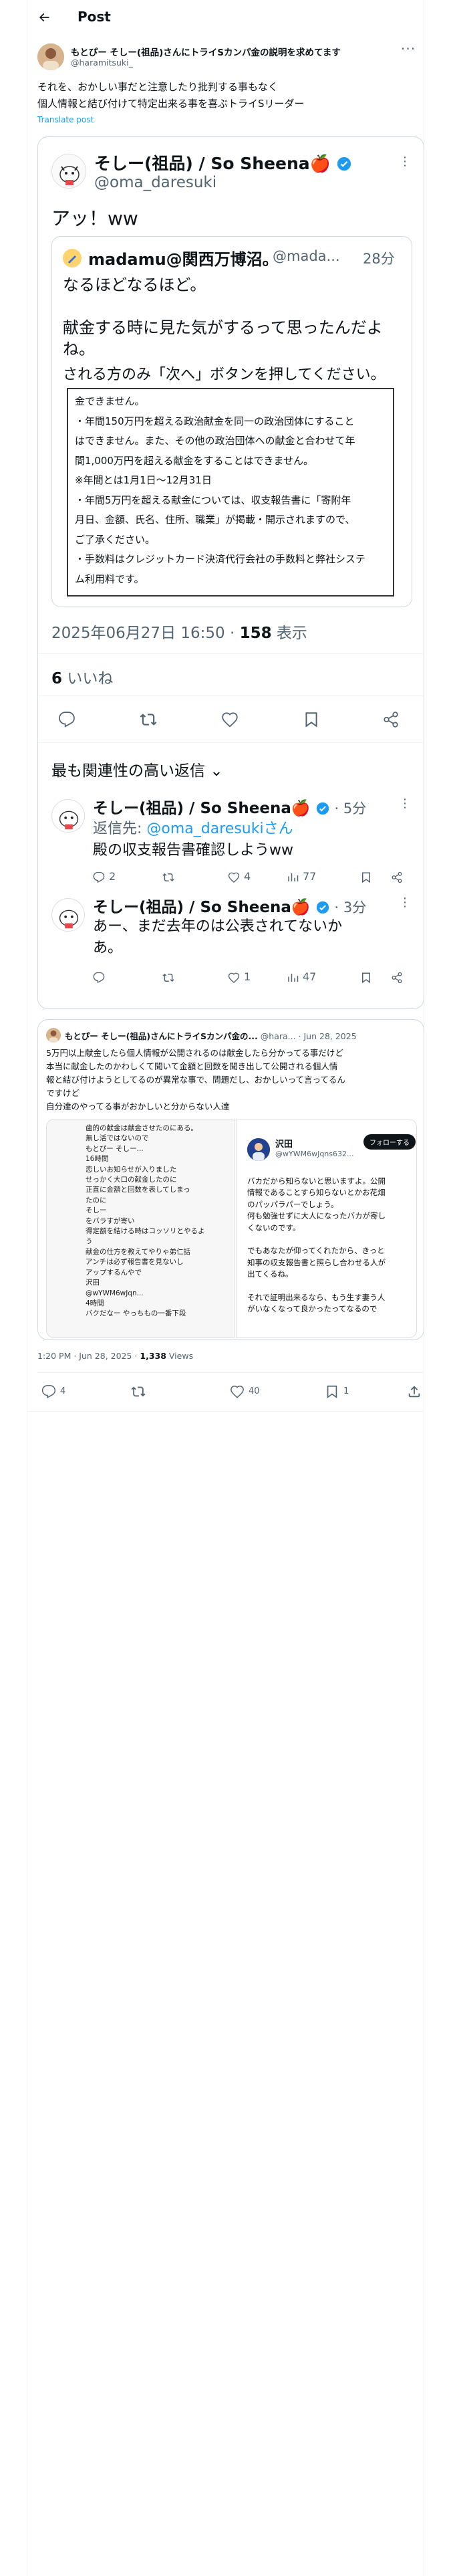 The width and height of the screenshot is (451, 2576). What do you see at coordinates (145, 1231) in the screenshot?
I see `left-shot-line: 得定額を結ける時はコッソリとやるよ` at bounding box center [145, 1231].